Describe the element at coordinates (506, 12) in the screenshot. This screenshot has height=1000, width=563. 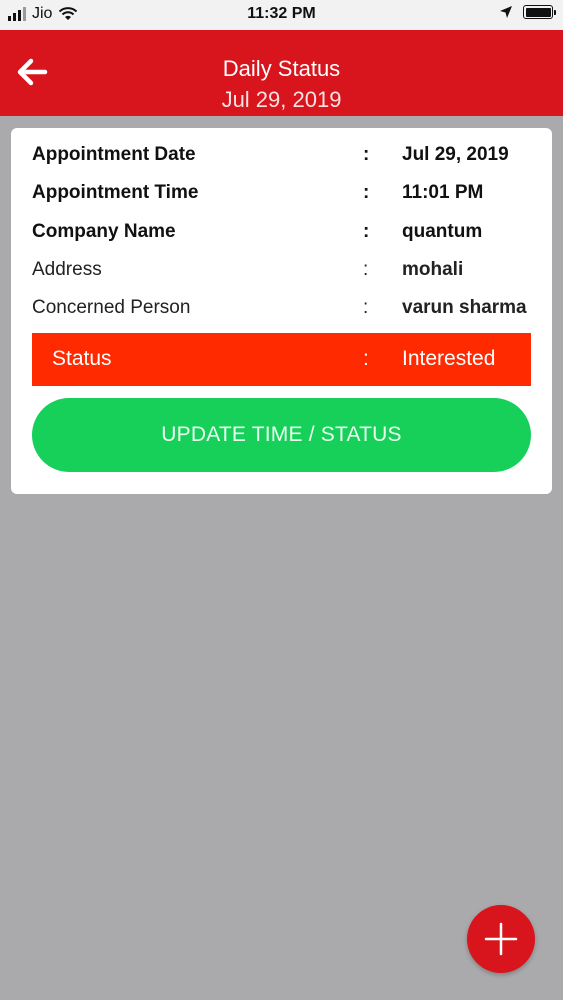
I see `location-arrow-icon` at that location.